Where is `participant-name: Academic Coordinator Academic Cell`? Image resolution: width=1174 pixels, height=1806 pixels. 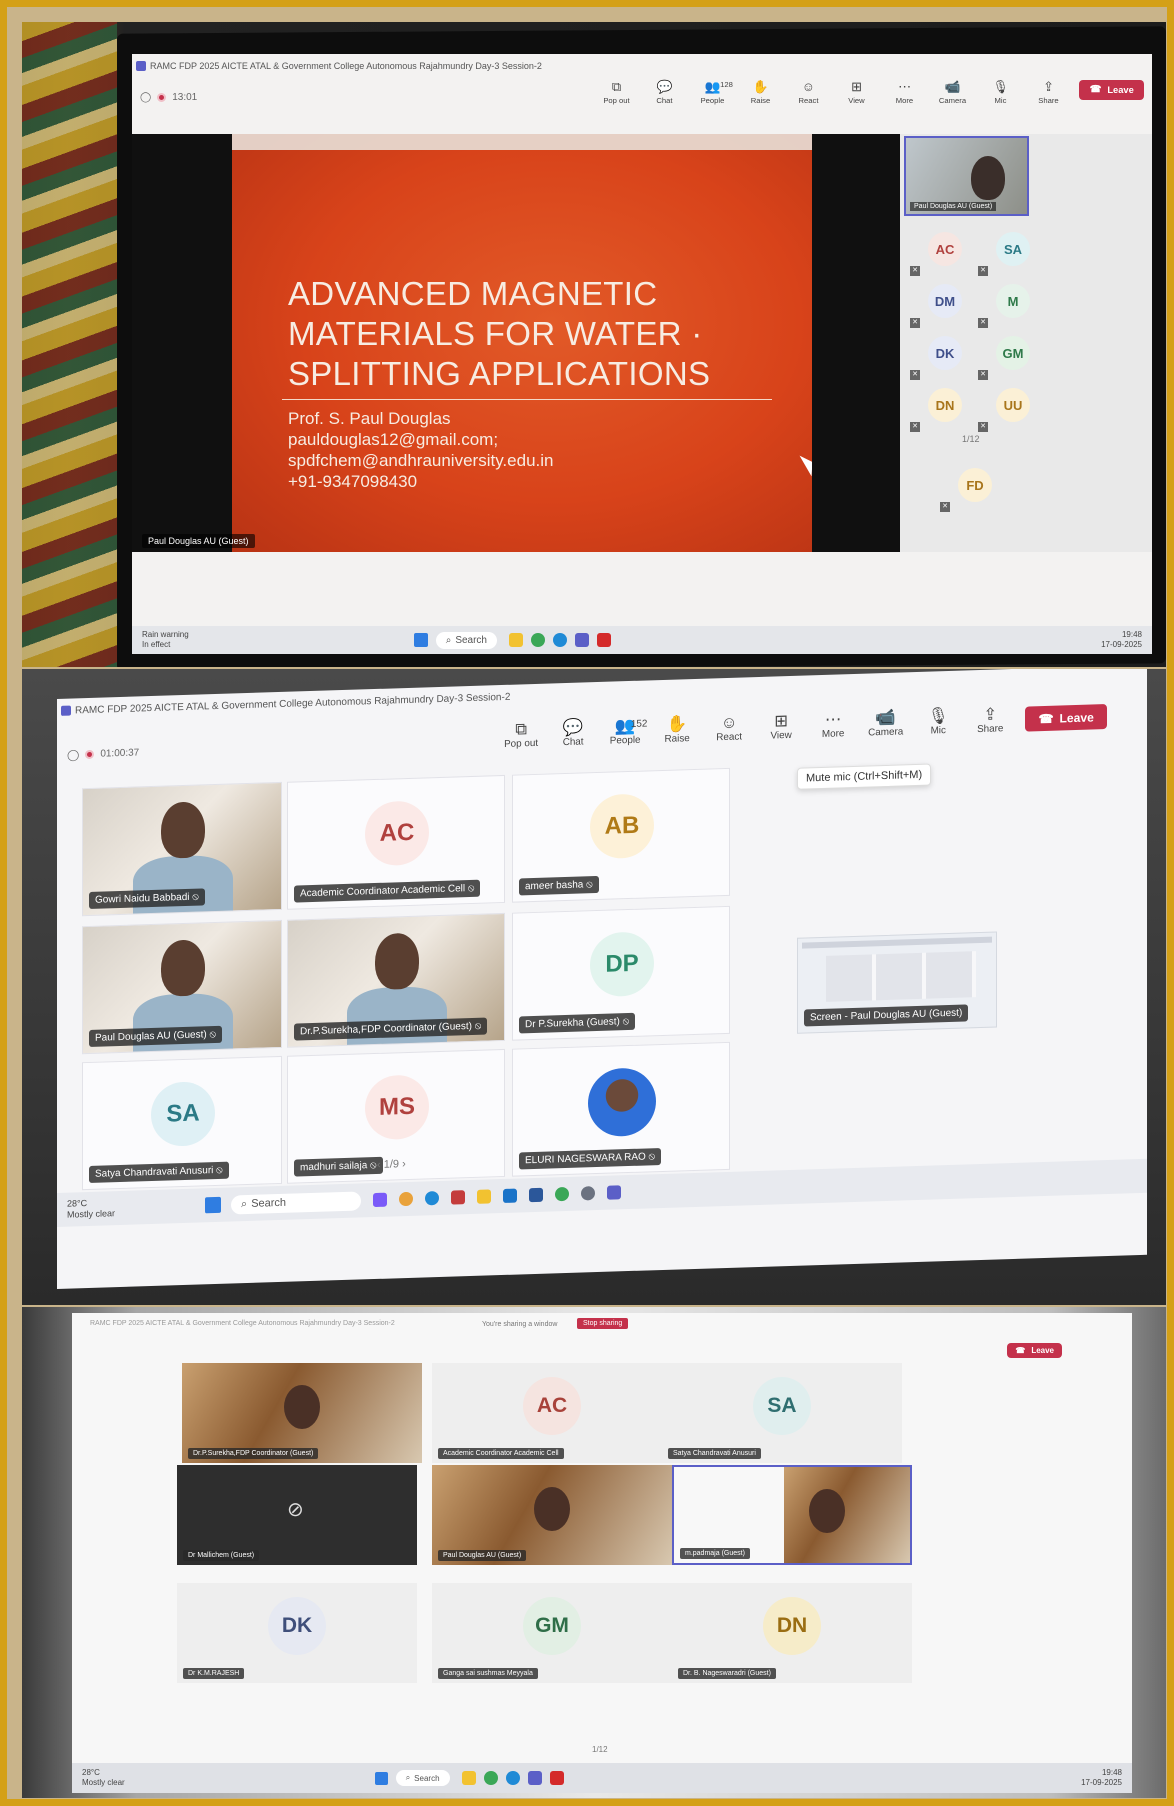 participant-name: Academic Coordinator Academic Cell is located at coordinates (501, 1453).